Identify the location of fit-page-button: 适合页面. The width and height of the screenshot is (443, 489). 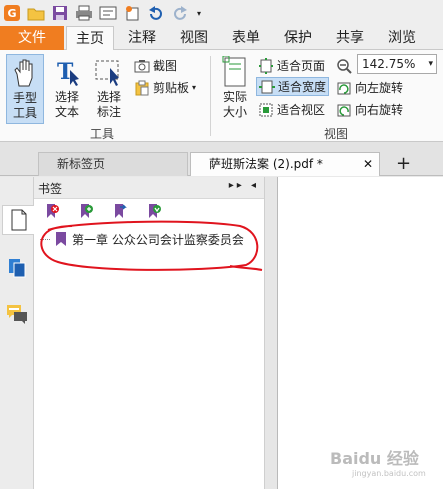
(291, 65).